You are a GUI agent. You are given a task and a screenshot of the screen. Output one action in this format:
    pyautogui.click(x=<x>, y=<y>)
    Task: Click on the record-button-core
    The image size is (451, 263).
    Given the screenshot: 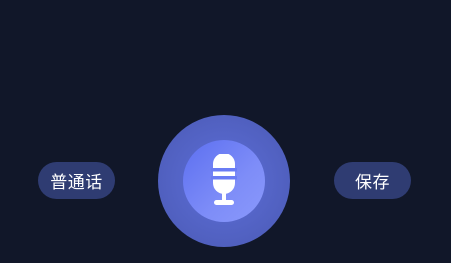 What is the action you would take?
    pyautogui.click(x=224, y=181)
    